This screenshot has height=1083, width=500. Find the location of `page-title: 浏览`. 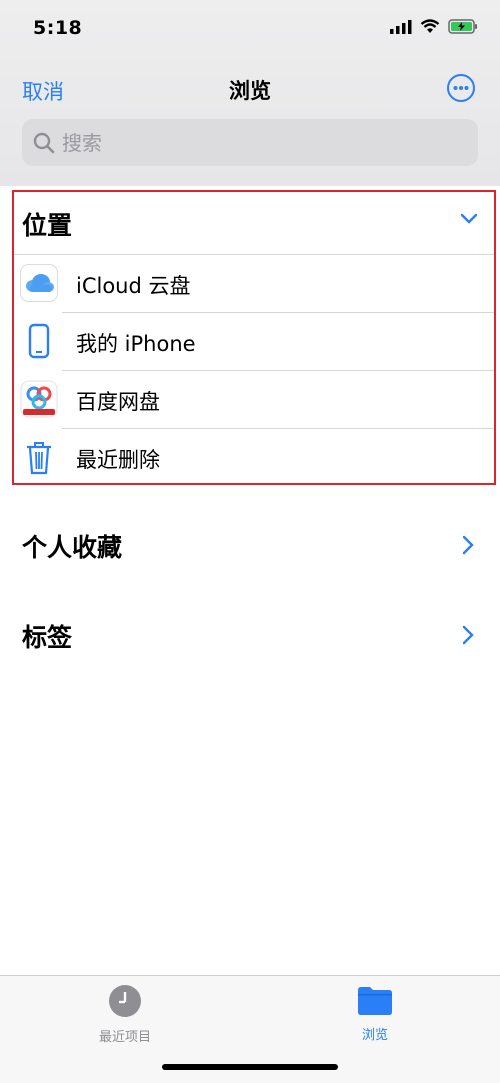

page-title: 浏览 is located at coordinates (250, 91).